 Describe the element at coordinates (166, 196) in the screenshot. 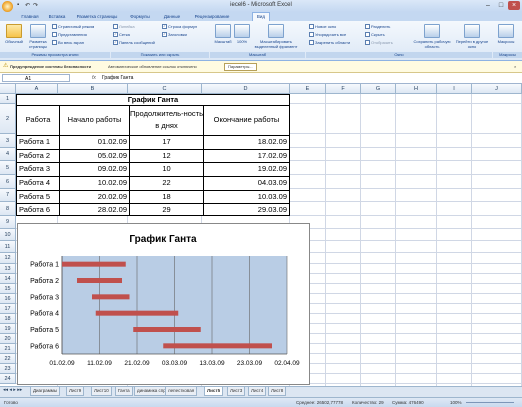

I see `table-cell: 18` at that location.